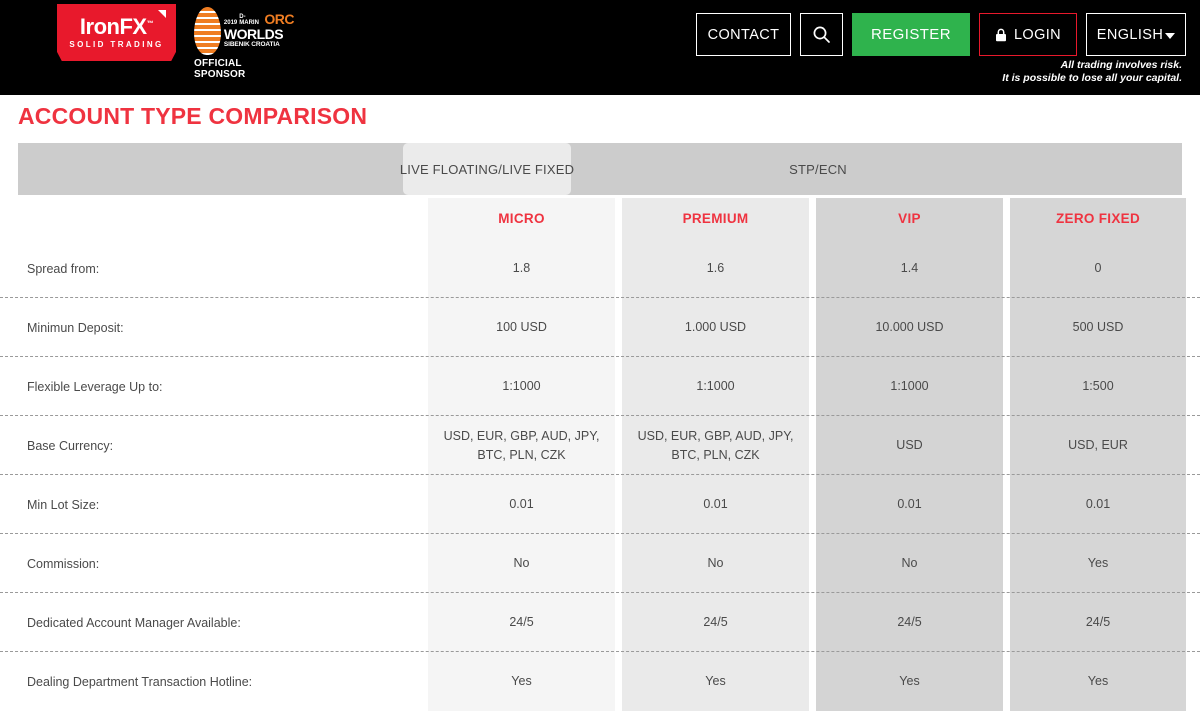 The height and width of the screenshot is (711, 1200). Describe the element at coordinates (134, 622) in the screenshot. I see `row-label: Dedicated Account Manager Available:` at that location.